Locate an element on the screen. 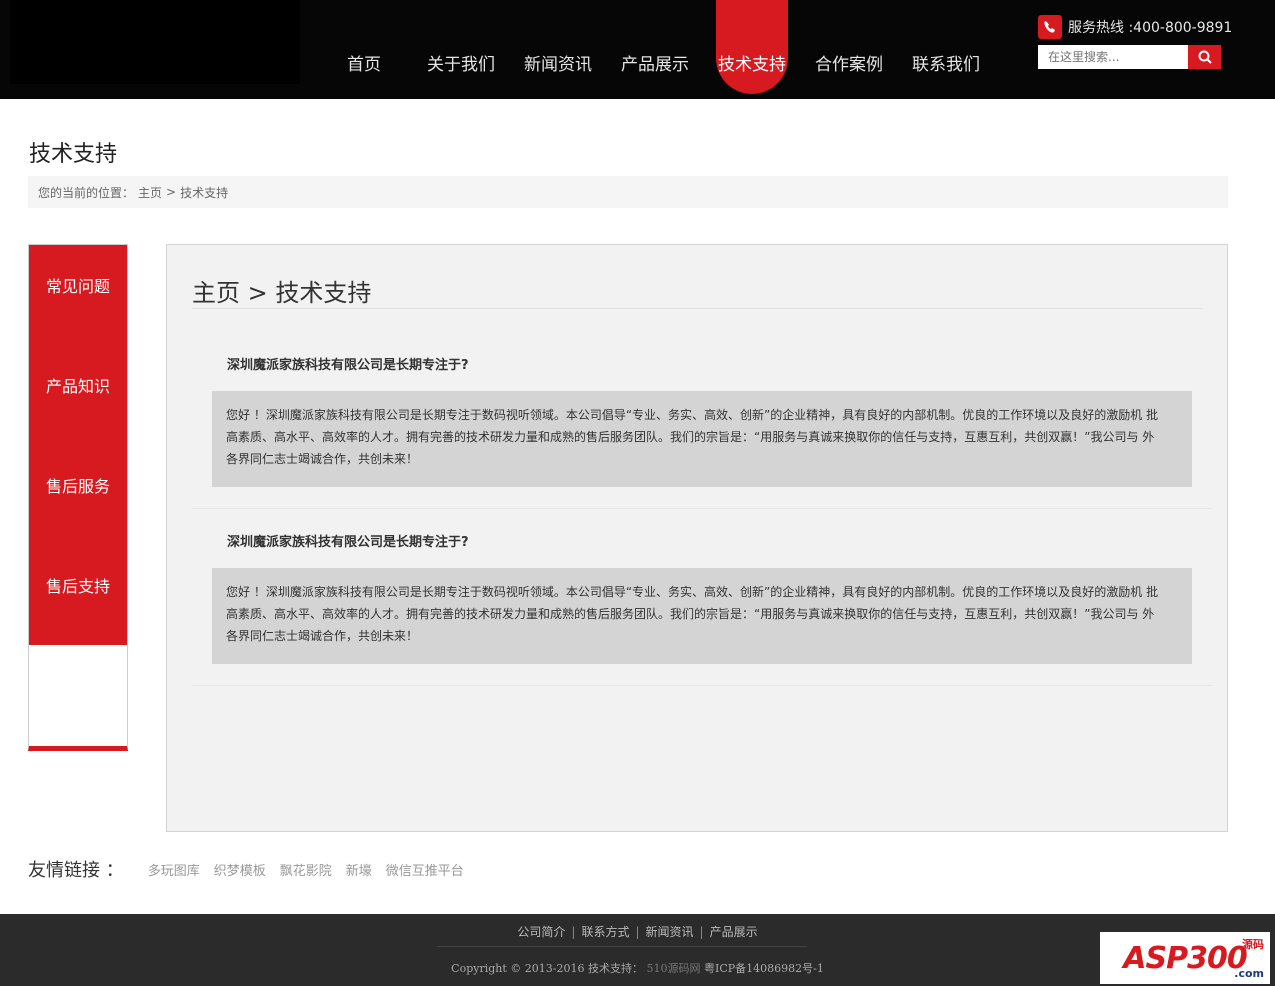 The height and width of the screenshot is (986, 1275). search-icon is located at coordinates (1205, 57).